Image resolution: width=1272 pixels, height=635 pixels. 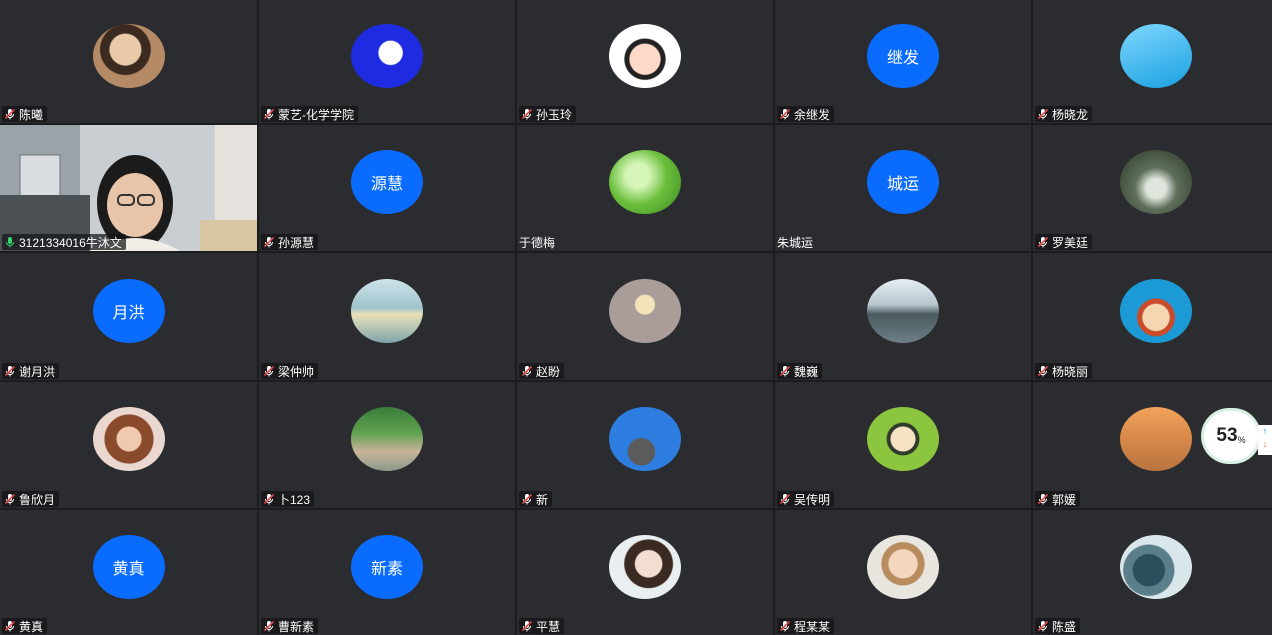 What do you see at coordinates (1155, 566) in the screenshot?
I see `cartoon-cat-icon` at bounding box center [1155, 566].